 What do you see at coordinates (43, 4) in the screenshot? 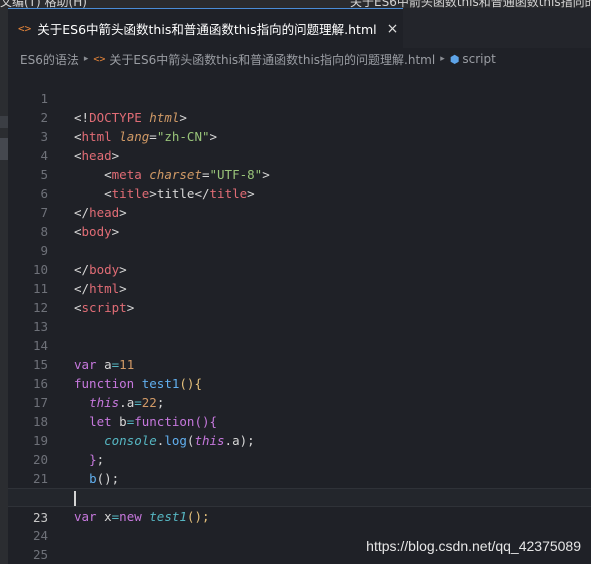
I see `menu-items-partial: 文编(T) 格助(H)` at bounding box center [43, 4].